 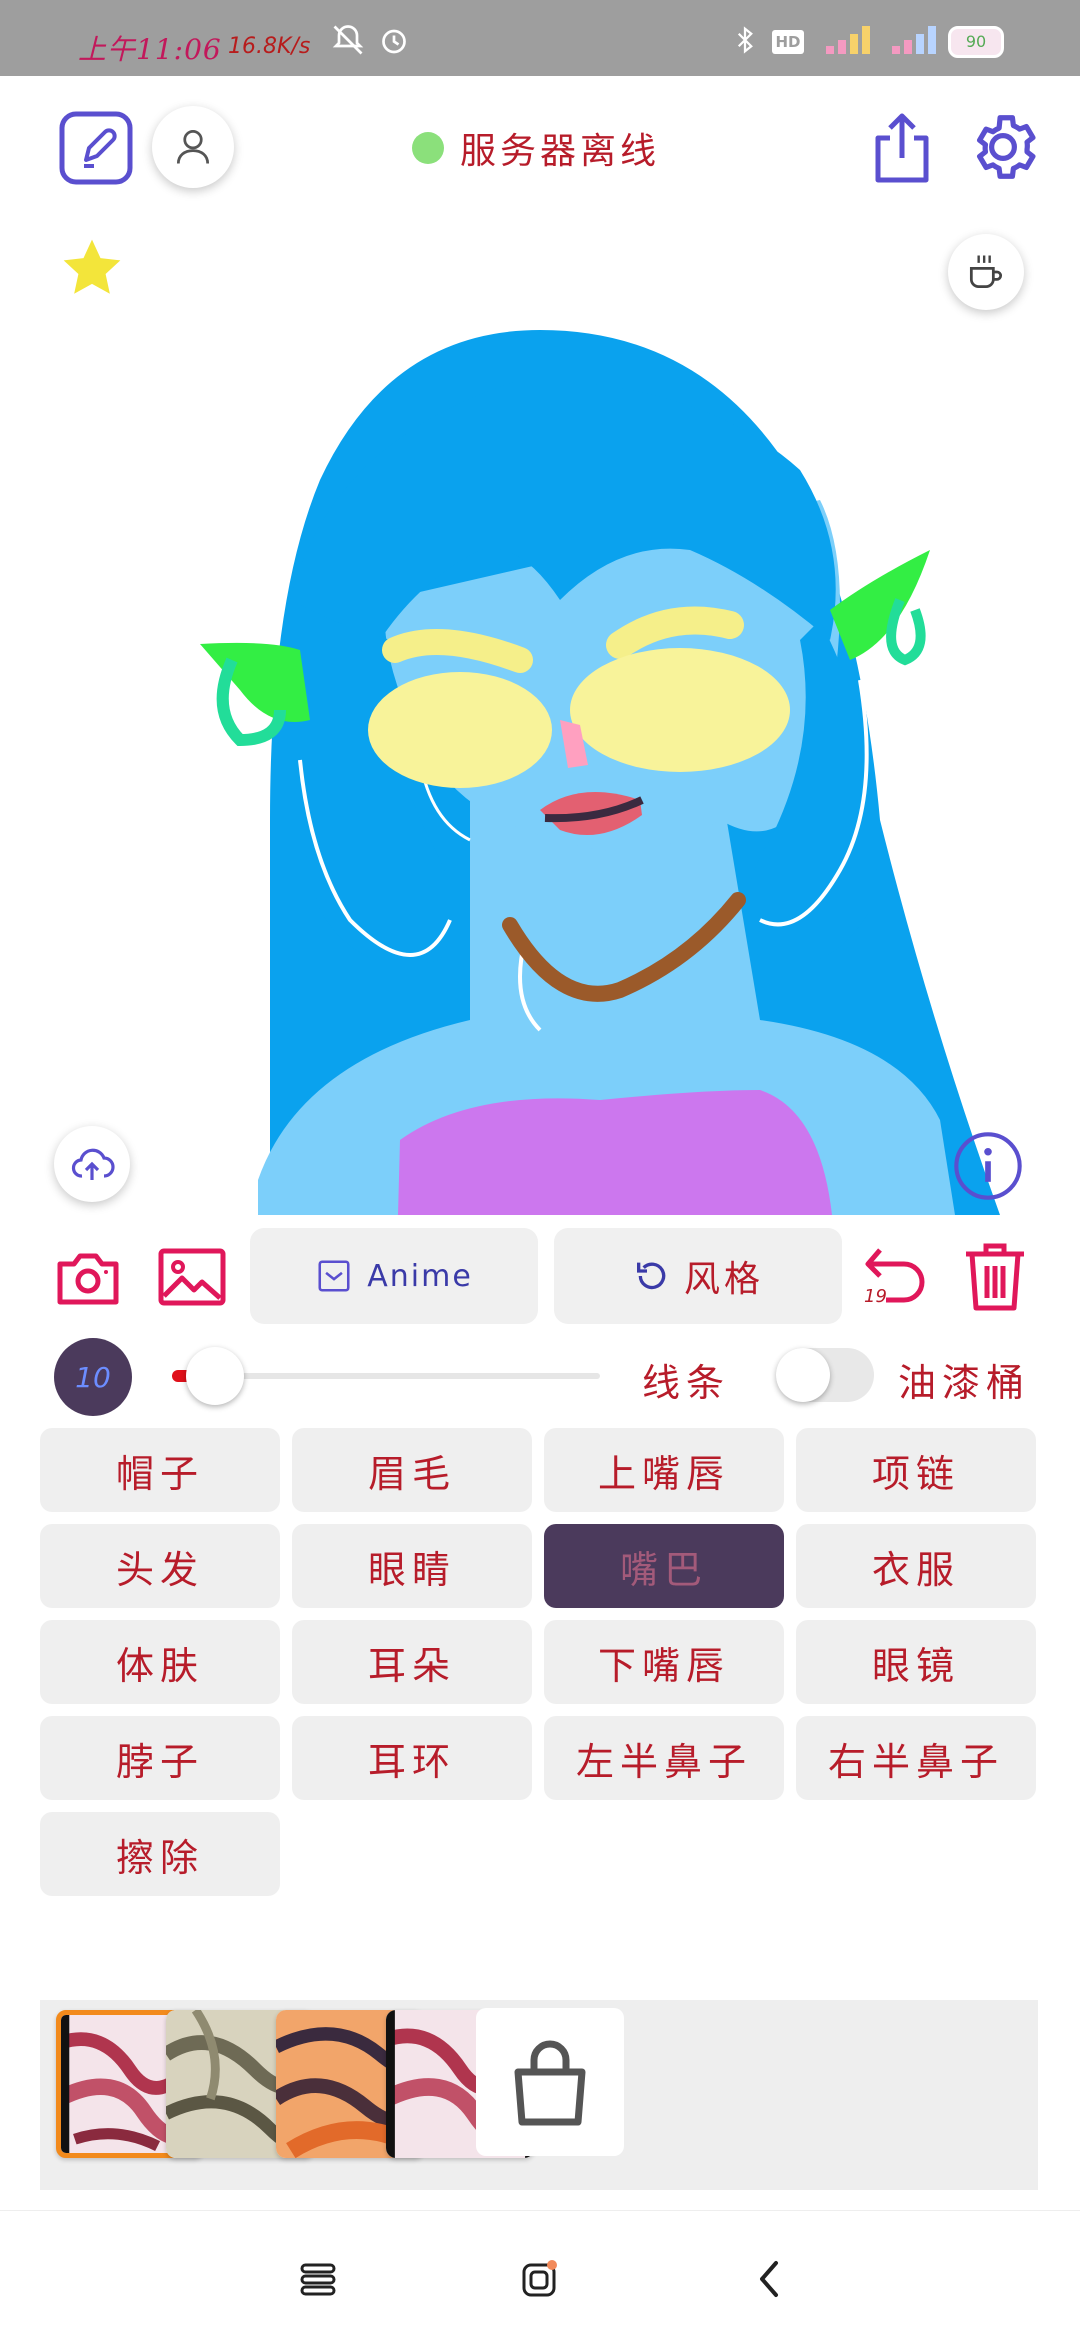 I want to click on share-icon, so click(x=902, y=148).